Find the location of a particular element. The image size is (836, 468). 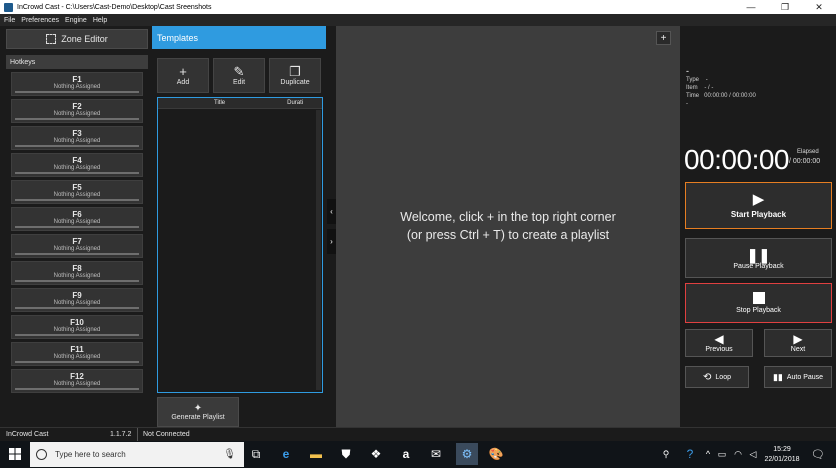

hotkey-f8: F8 Nothing Assigned is located at coordinates (77, 273).